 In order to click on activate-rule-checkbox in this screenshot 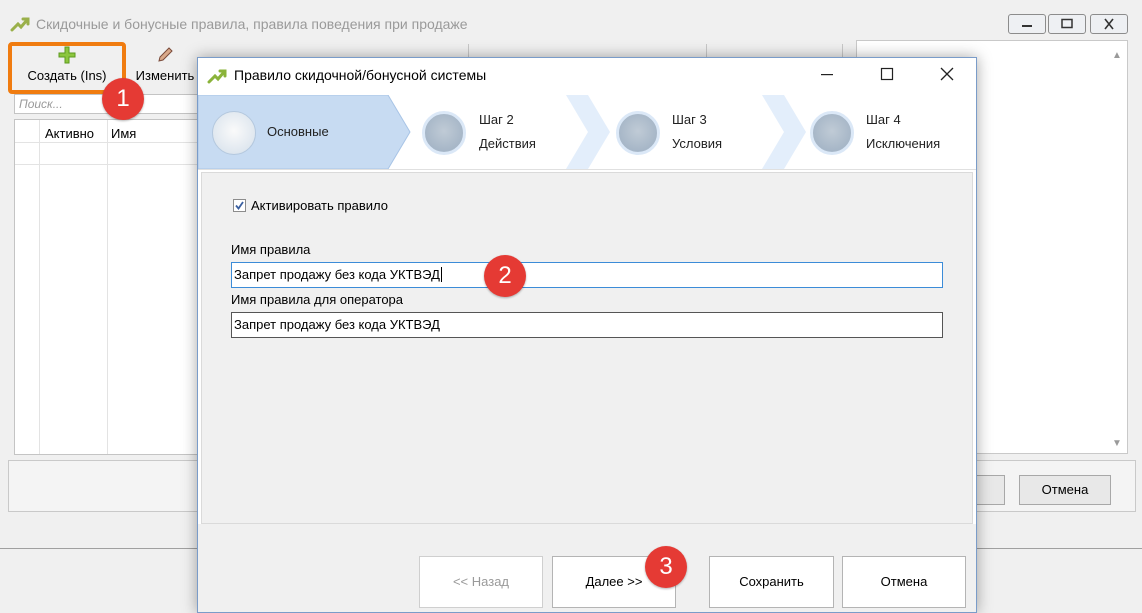, I will do `click(239, 205)`.